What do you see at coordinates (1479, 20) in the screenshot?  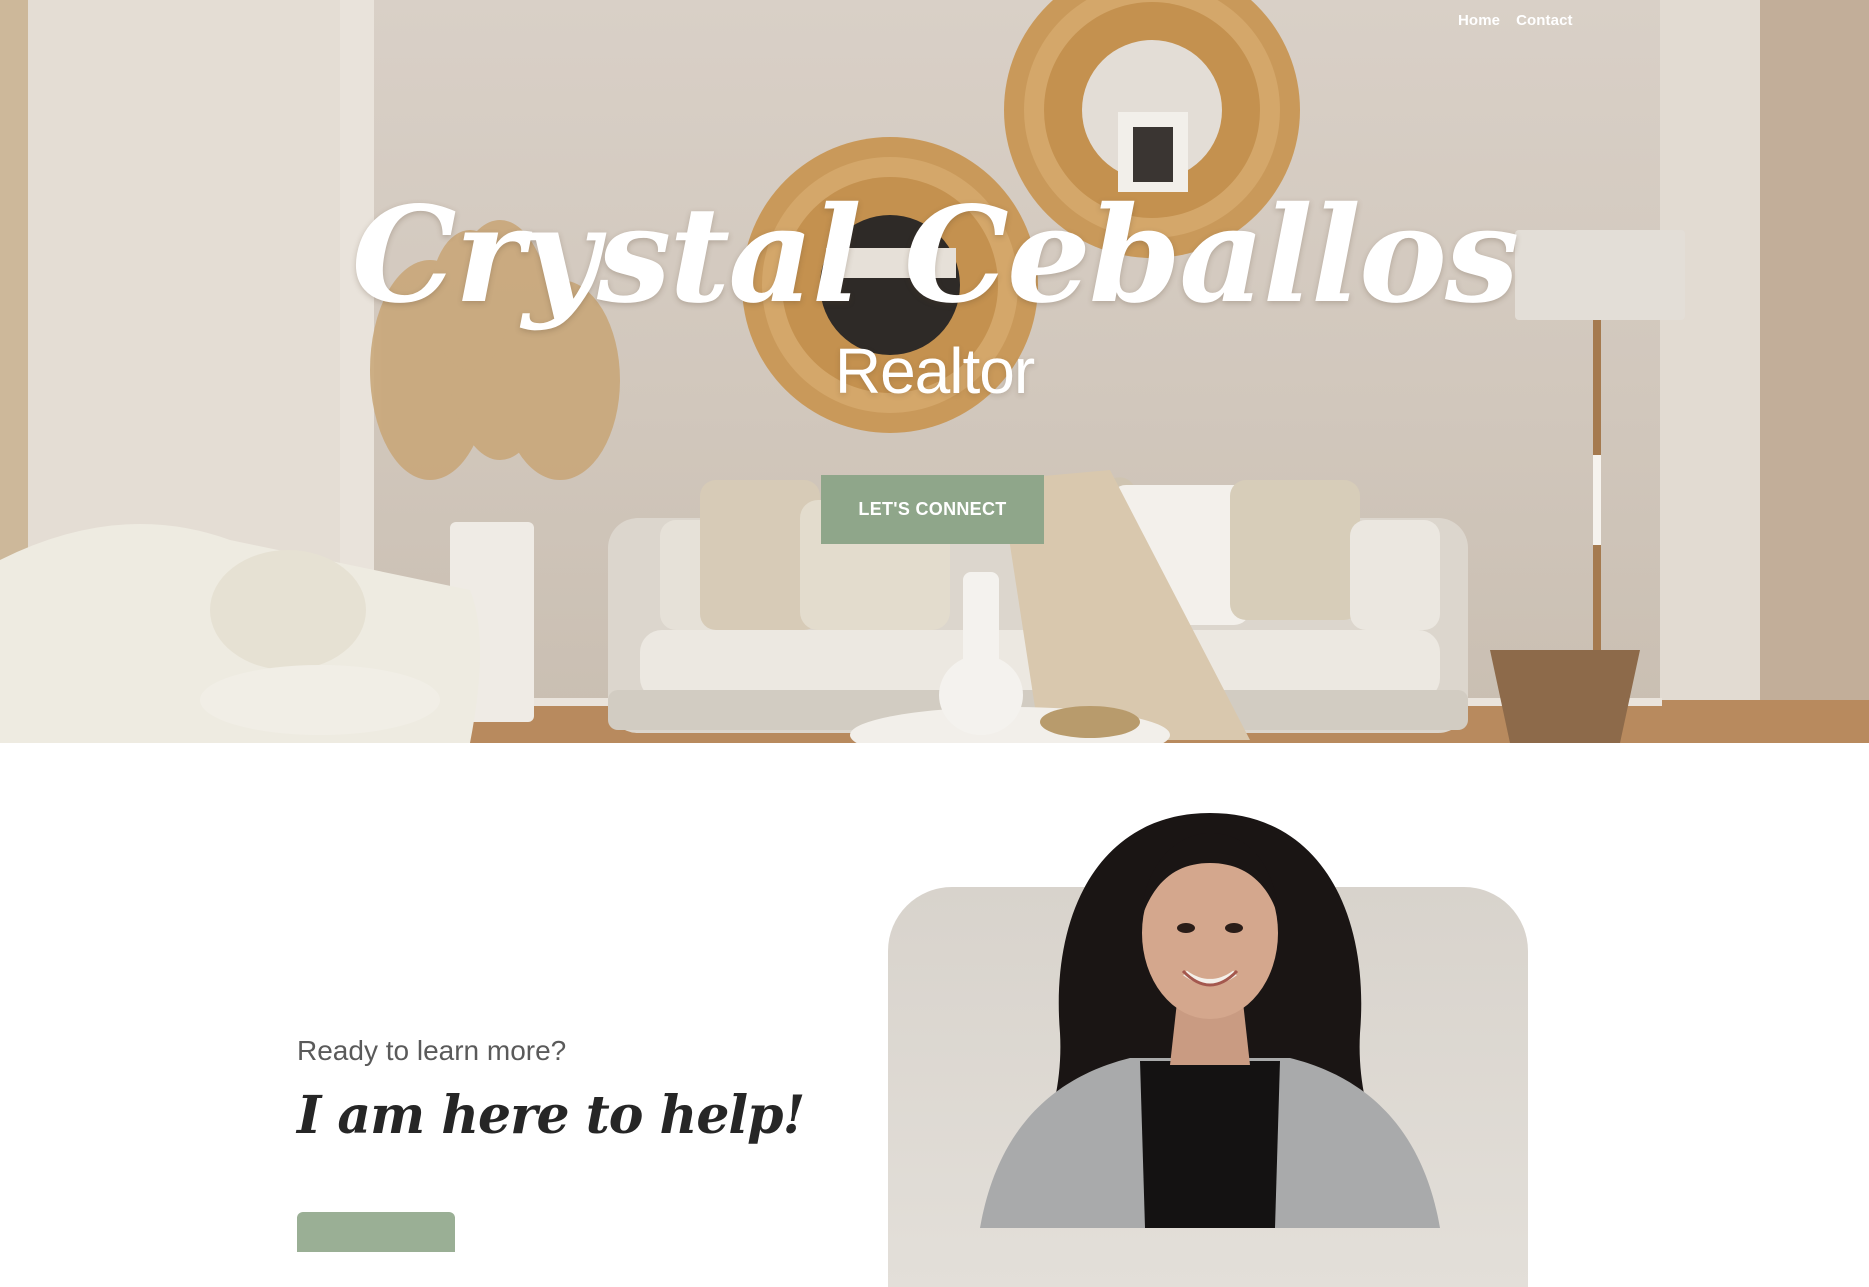 I see `nav-home-link: Home` at bounding box center [1479, 20].